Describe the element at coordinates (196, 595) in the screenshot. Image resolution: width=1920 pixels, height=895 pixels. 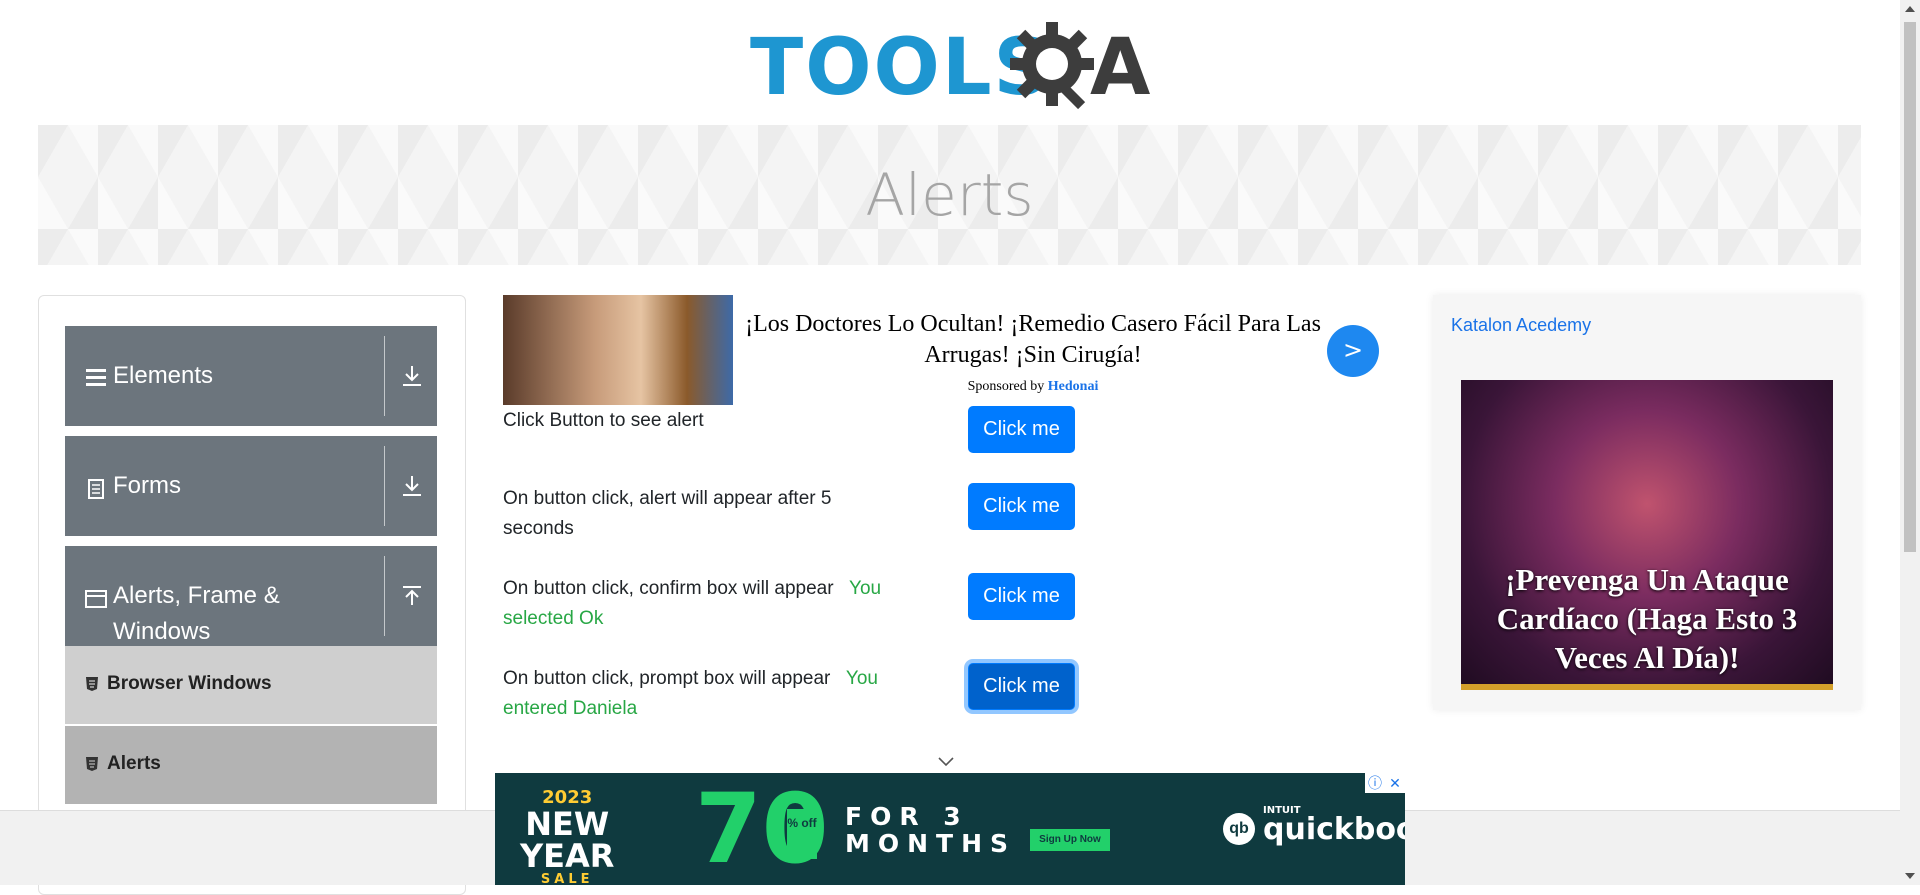
I see `sidebar-group-label-line1: Alerts, Frame &` at that location.